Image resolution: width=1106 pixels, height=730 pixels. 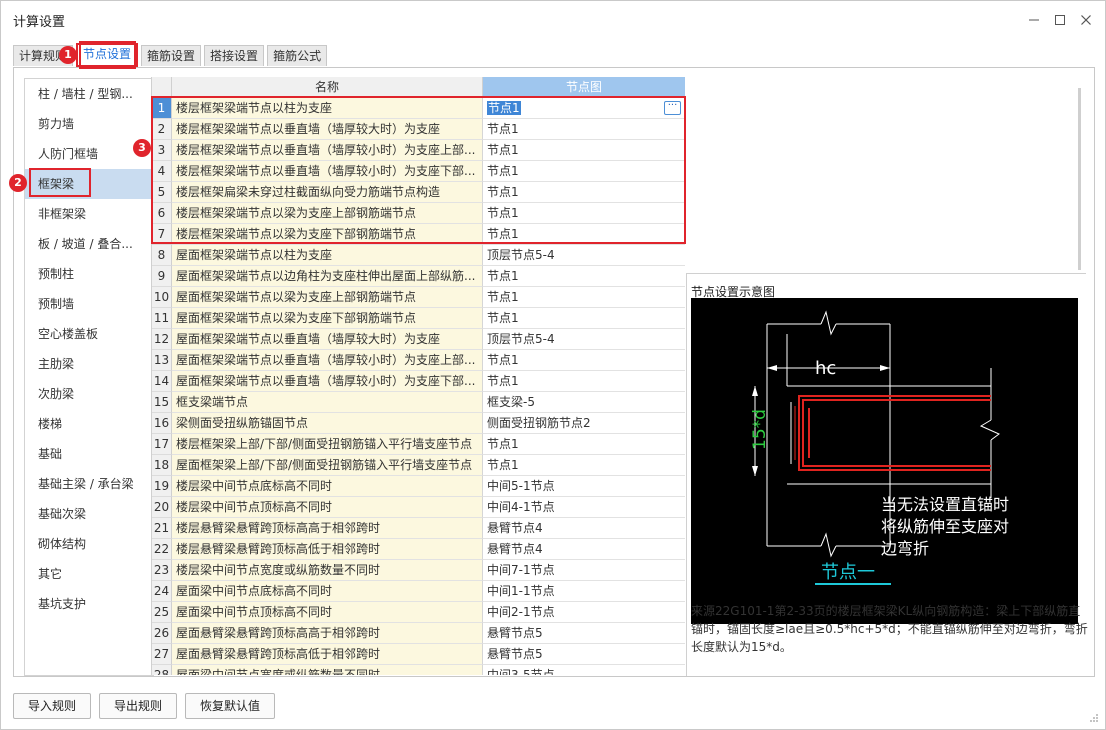 I want to click on row-number: 12, so click(x=162, y=339).